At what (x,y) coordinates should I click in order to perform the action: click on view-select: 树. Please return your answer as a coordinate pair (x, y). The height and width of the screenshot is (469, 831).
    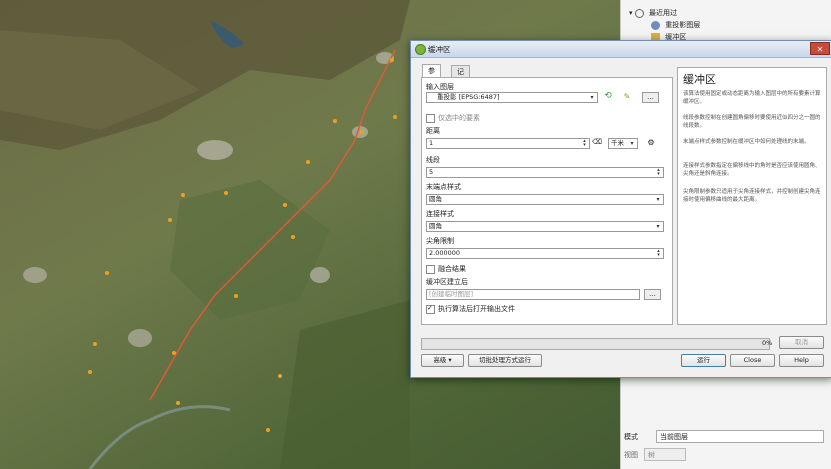
    Looking at the image, I should click on (665, 454).